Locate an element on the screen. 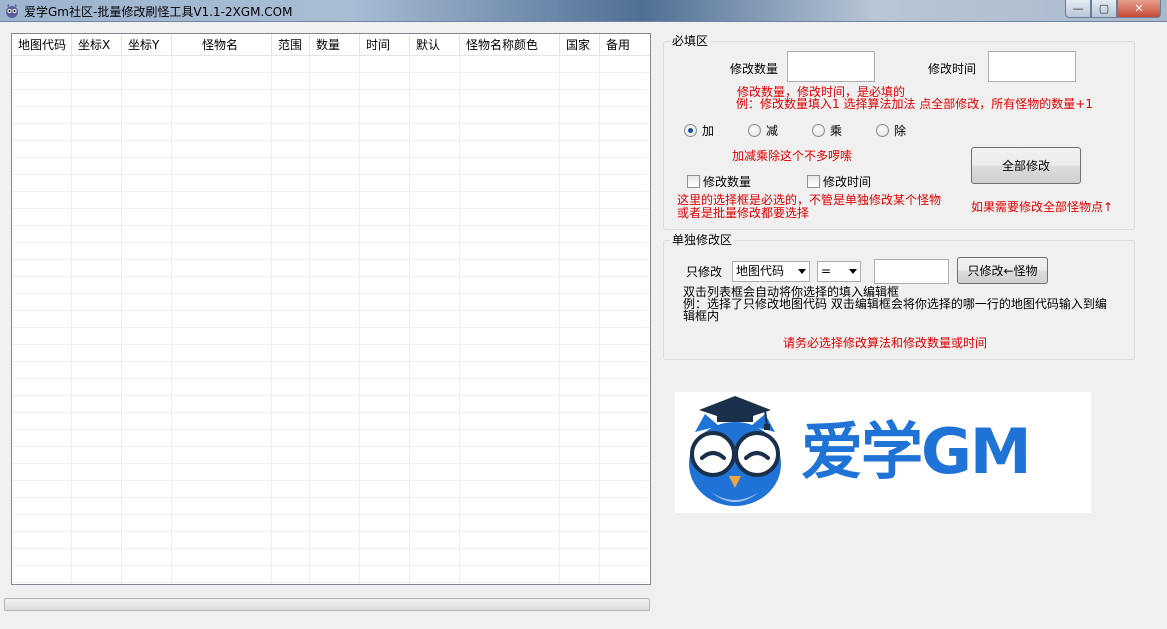  field-select: 地图代码 is located at coordinates (771, 271).